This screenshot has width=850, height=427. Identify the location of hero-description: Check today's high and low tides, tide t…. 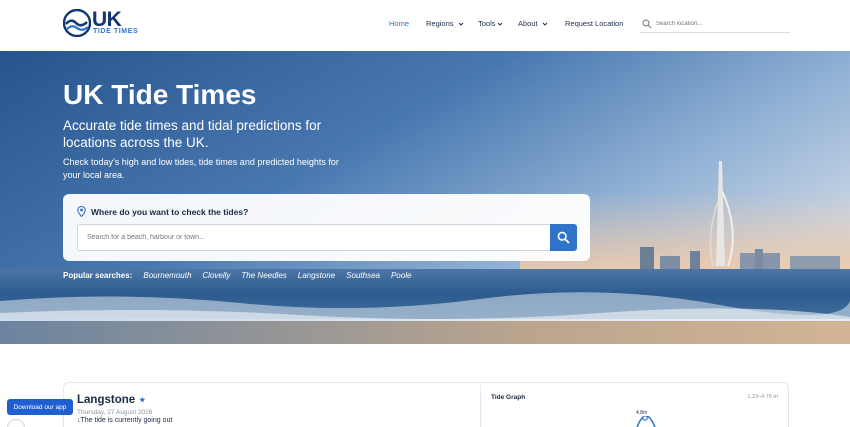
(201, 168).